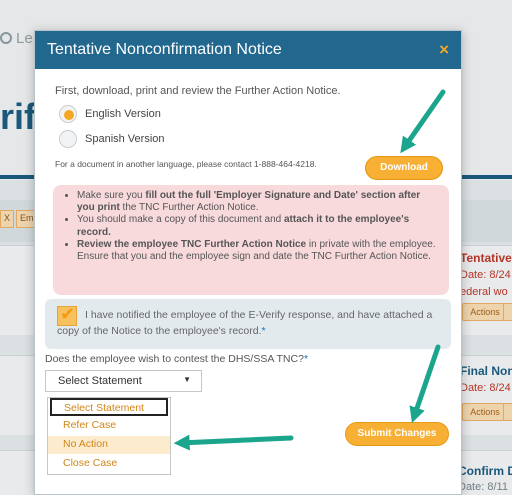  What do you see at coordinates (233, 442) in the screenshot?
I see `arrow-to-no-action` at bounding box center [233, 442].